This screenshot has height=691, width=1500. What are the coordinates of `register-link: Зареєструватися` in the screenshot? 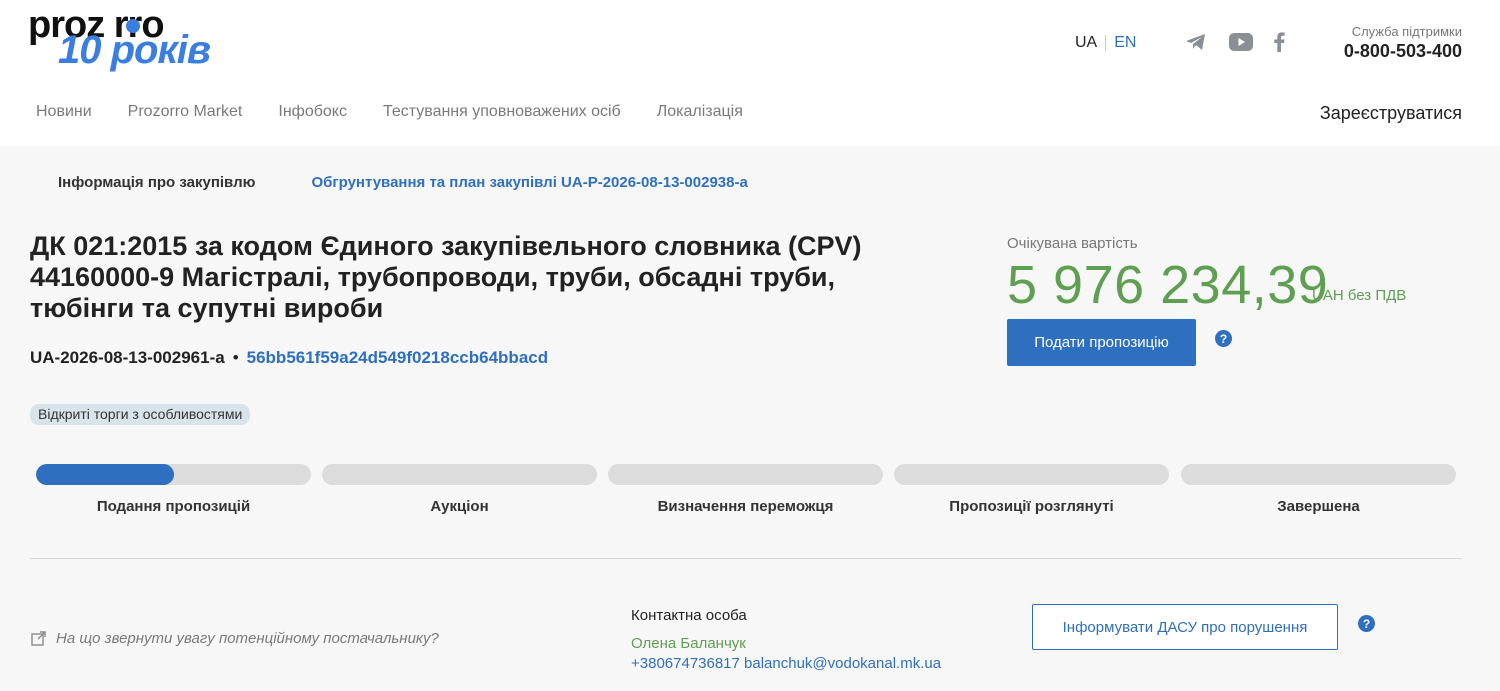 It's located at (1391, 113).